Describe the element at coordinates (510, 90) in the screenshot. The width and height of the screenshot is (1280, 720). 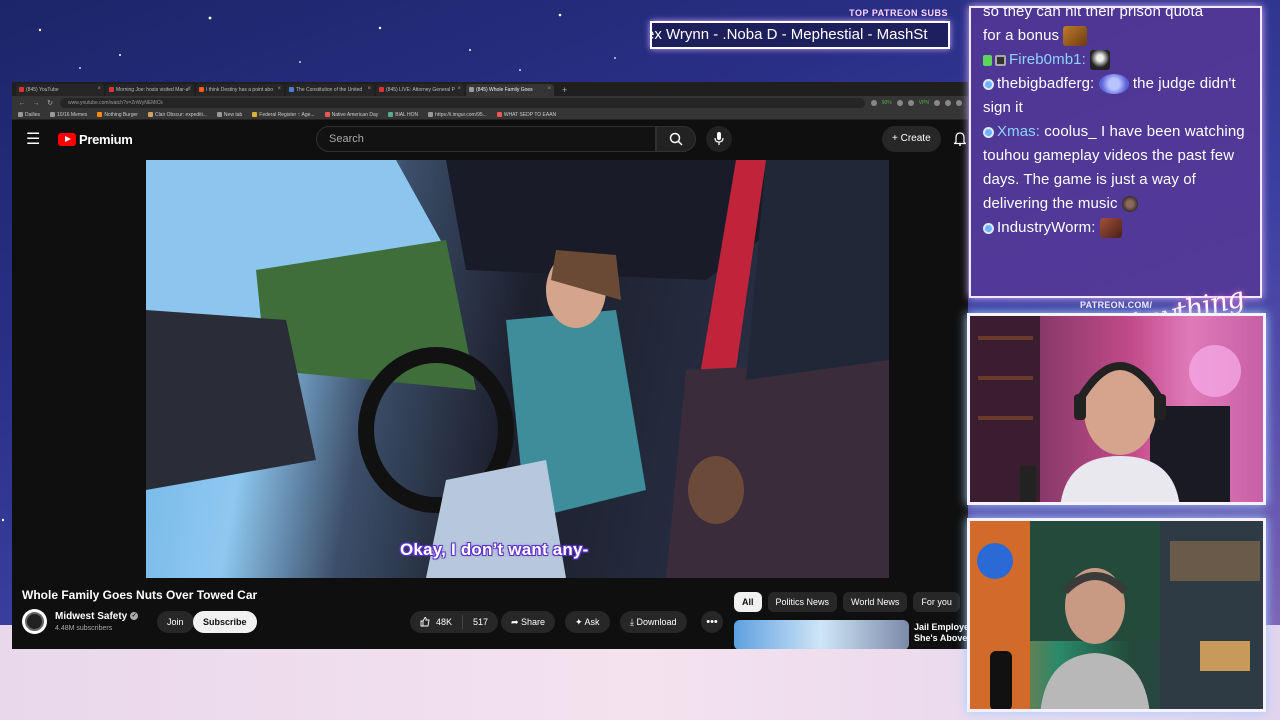
I see `browser-tab-active: (845) Whole Family Goes ×` at that location.